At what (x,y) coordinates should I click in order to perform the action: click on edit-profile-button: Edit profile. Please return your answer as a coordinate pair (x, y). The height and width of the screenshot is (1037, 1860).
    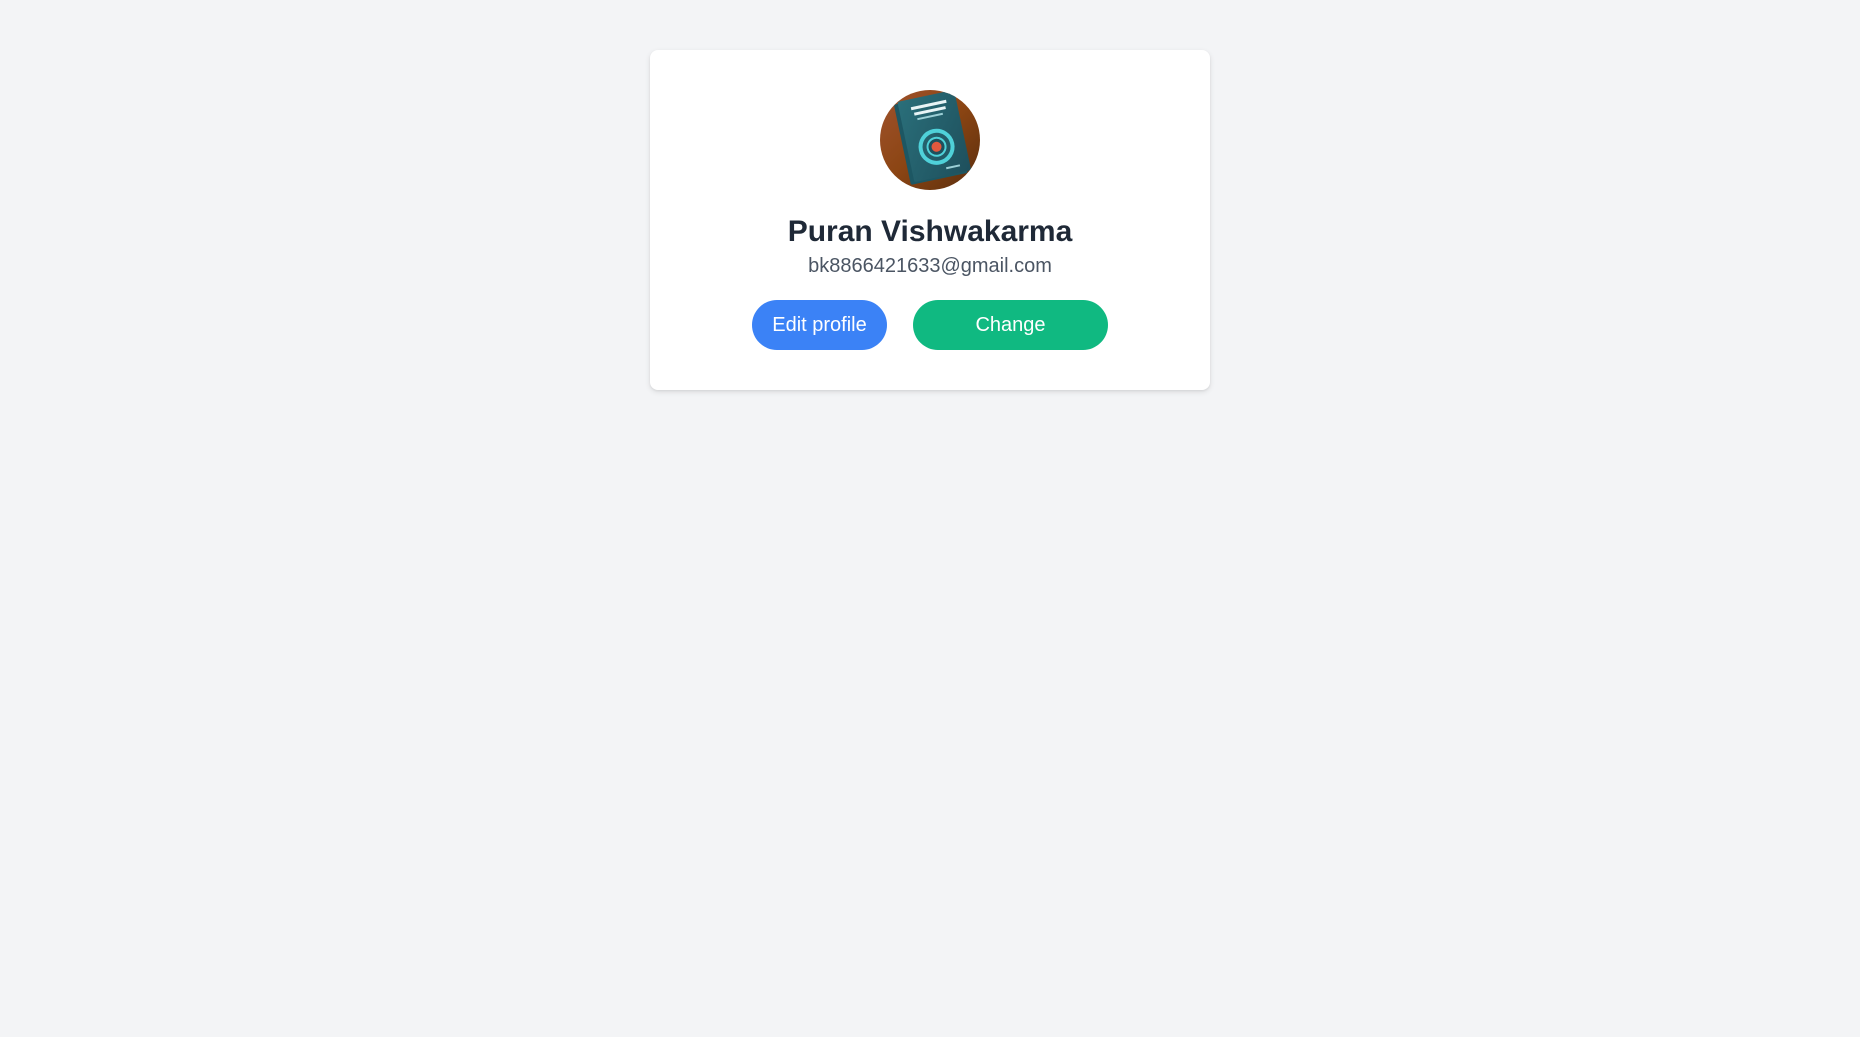
    Looking at the image, I should click on (819, 325).